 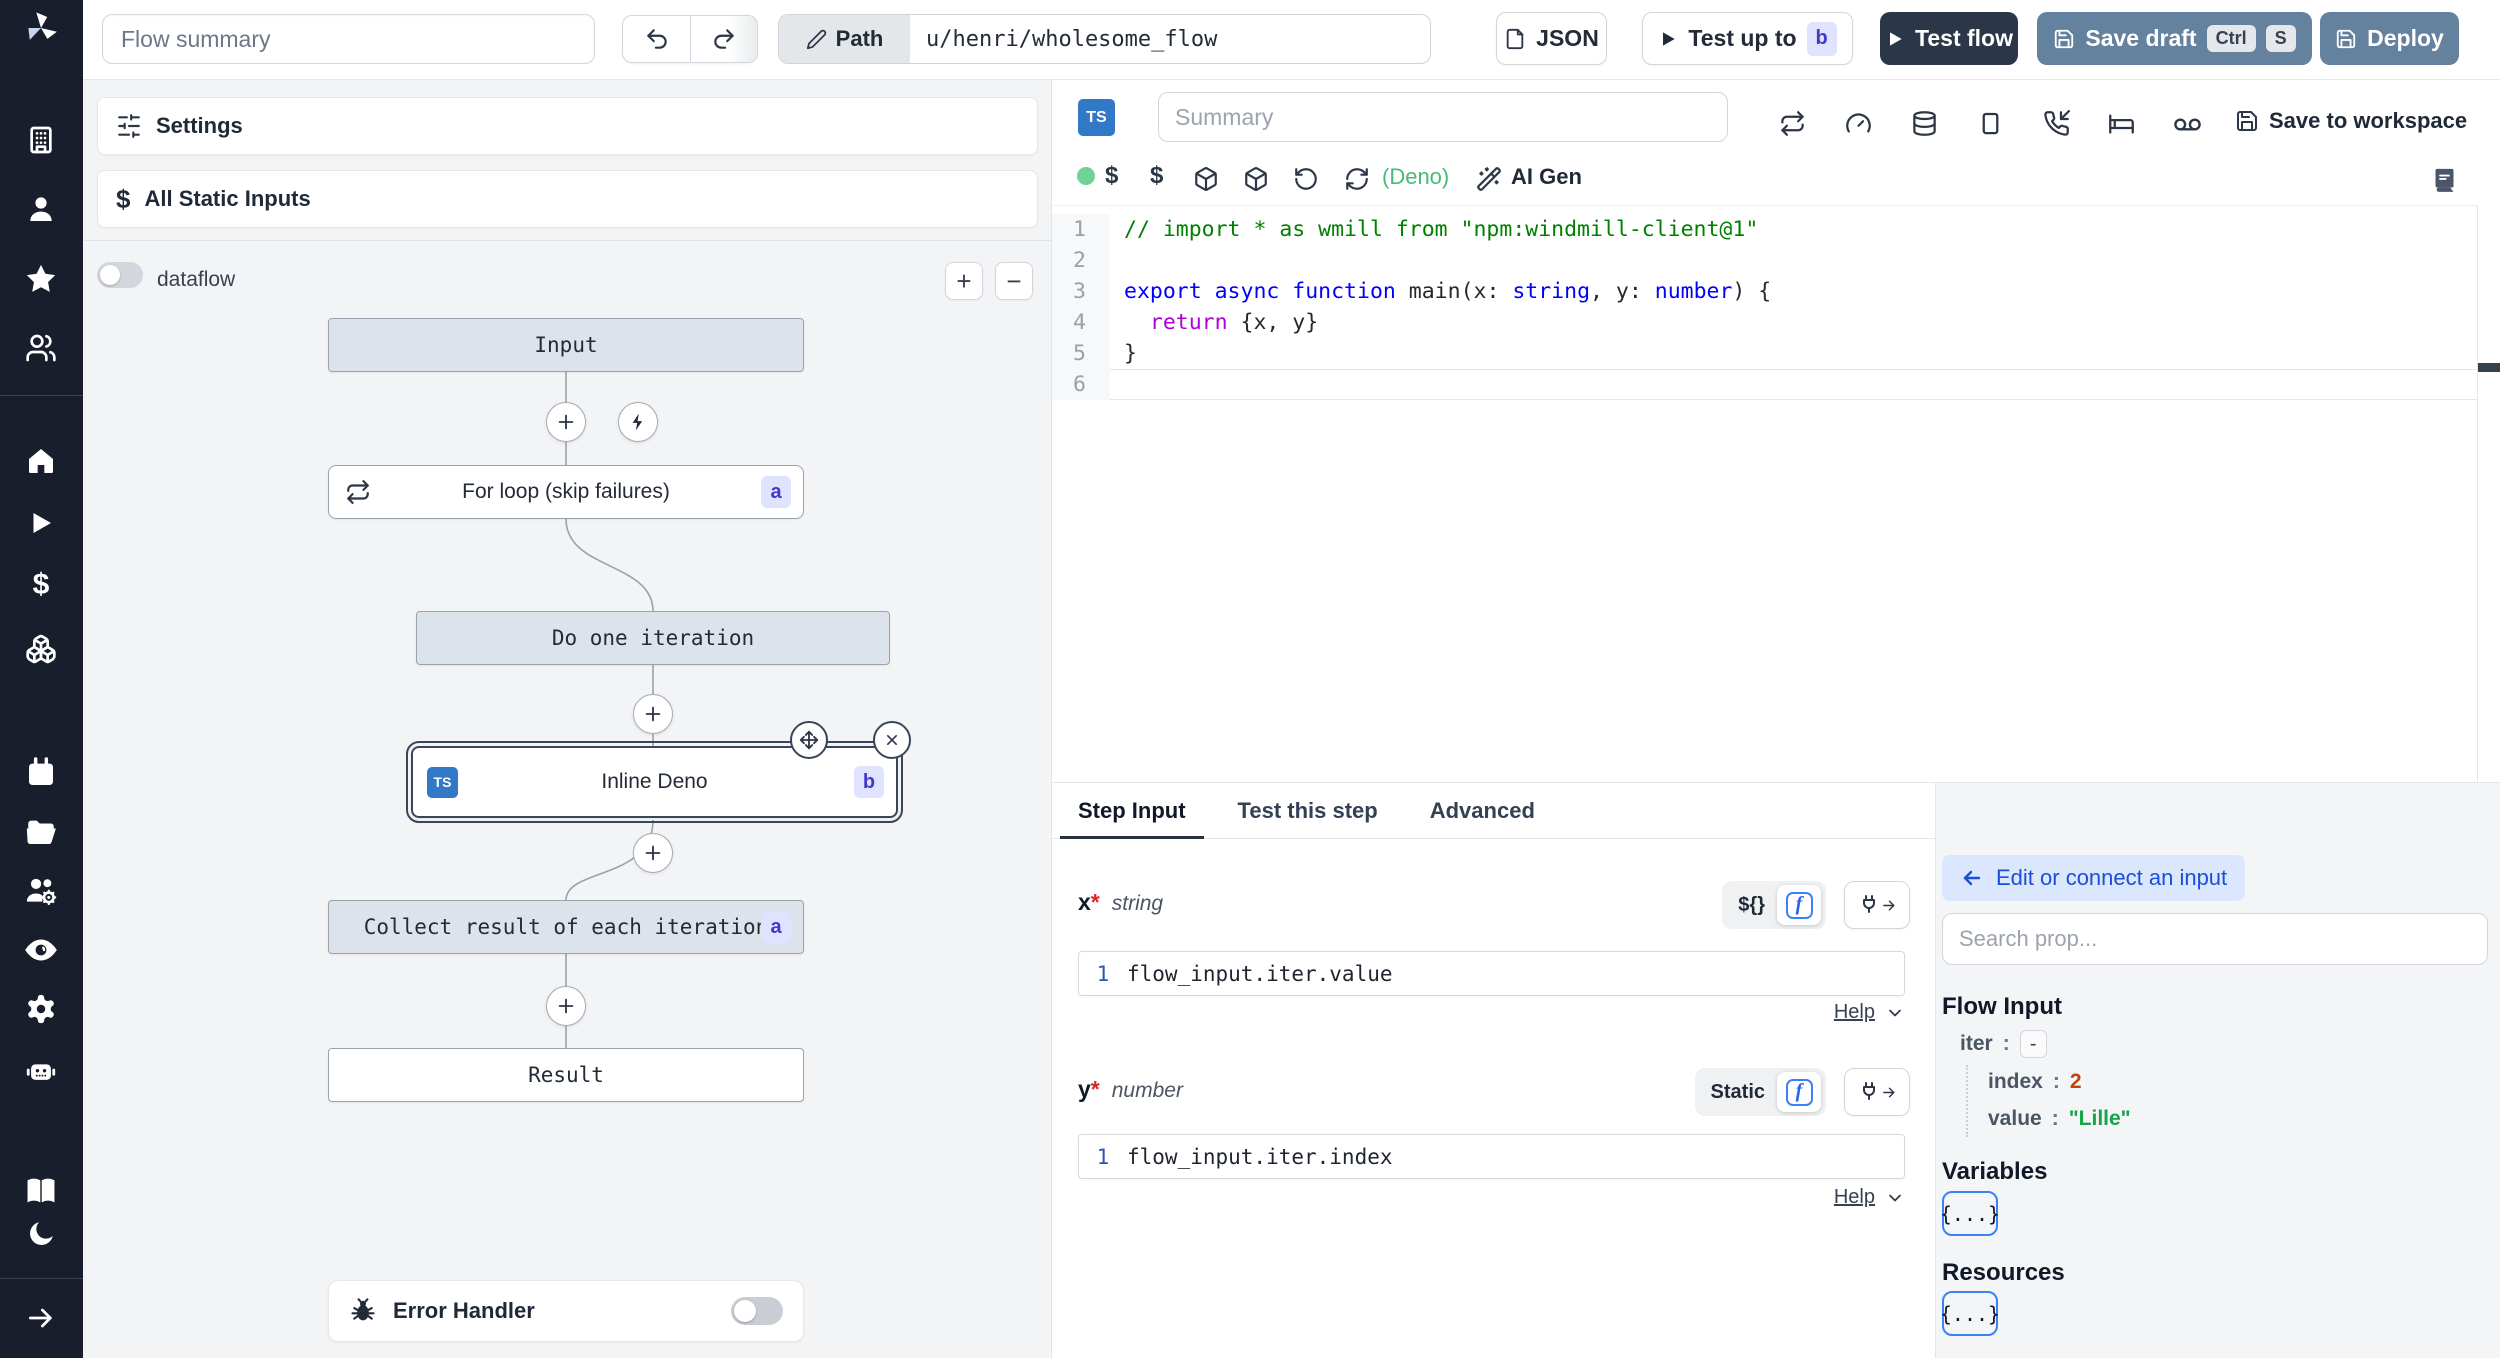 What do you see at coordinates (567, 126) in the screenshot?
I see `flow-settings-button: Settings` at bounding box center [567, 126].